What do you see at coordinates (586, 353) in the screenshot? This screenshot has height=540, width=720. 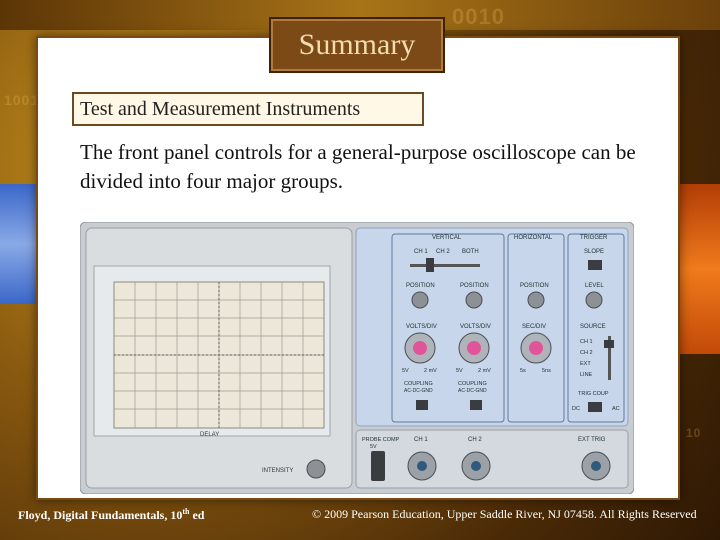 I see `source-option: CH 2` at bounding box center [586, 353].